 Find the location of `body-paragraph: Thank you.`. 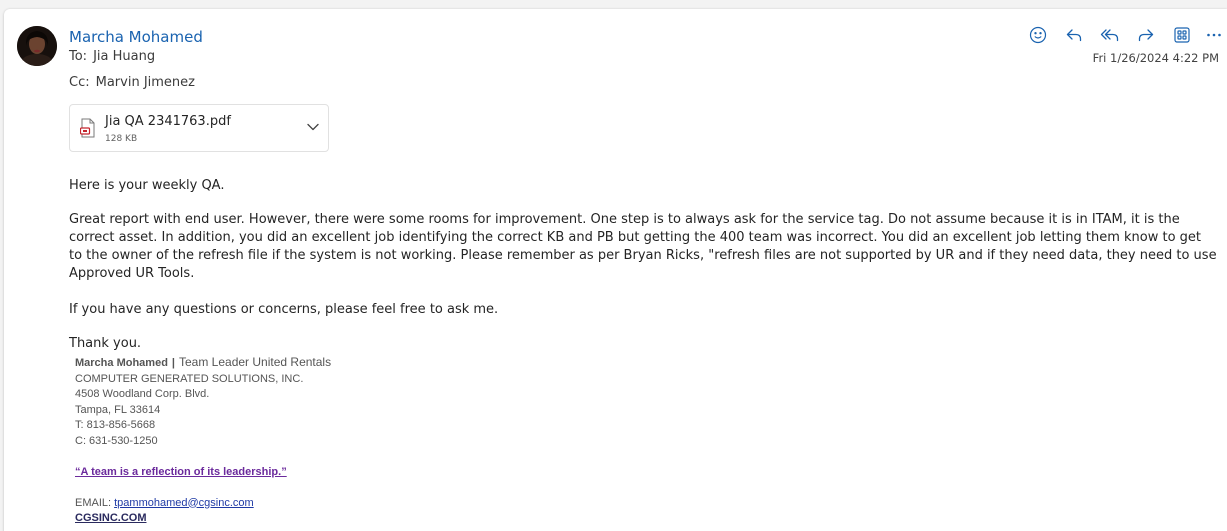

body-paragraph: Thank you. is located at coordinates (105, 343).